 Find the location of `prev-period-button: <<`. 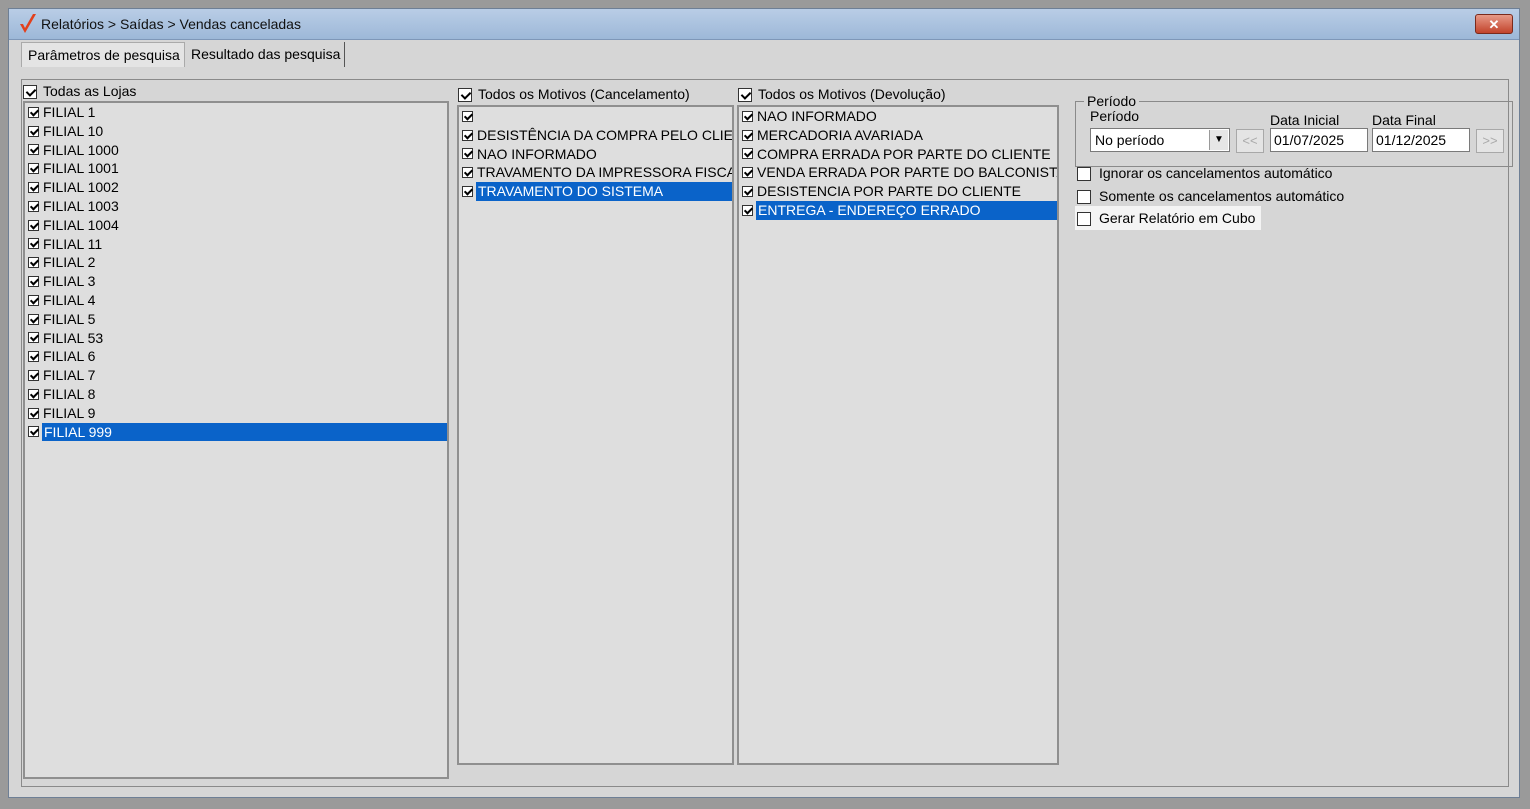

prev-period-button: << is located at coordinates (1250, 141).